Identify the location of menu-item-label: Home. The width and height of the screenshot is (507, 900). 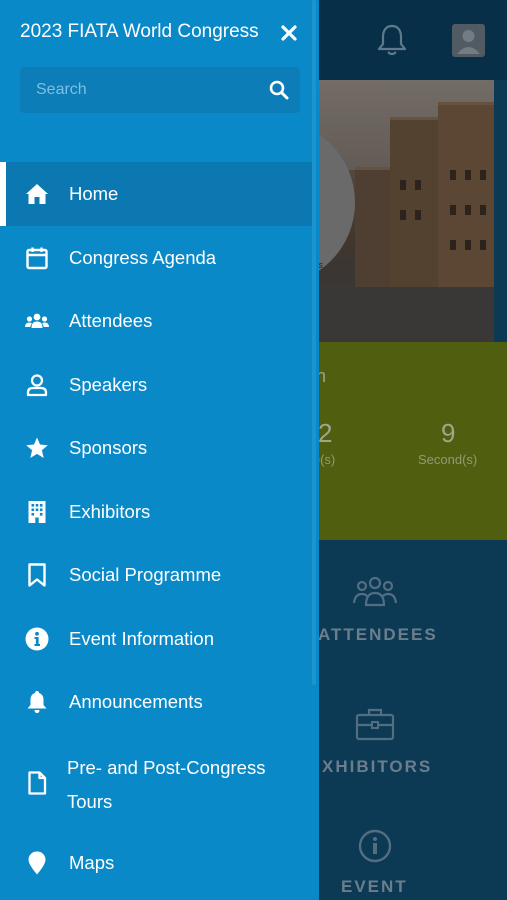
(94, 193).